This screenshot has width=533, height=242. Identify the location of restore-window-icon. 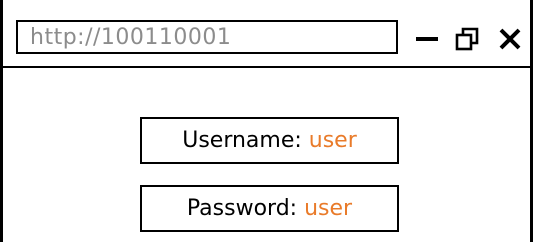
(467, 39).